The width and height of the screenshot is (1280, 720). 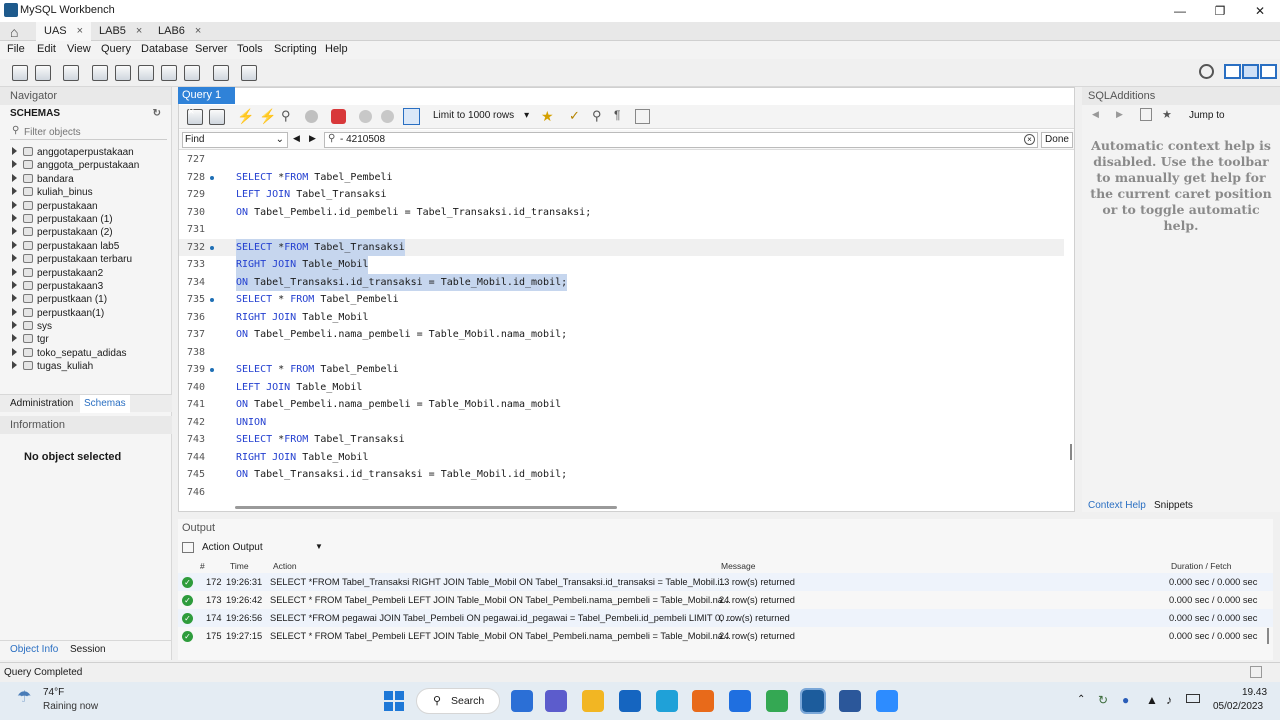 I want to click on menu-server: Server, so click(x=211, y=49).